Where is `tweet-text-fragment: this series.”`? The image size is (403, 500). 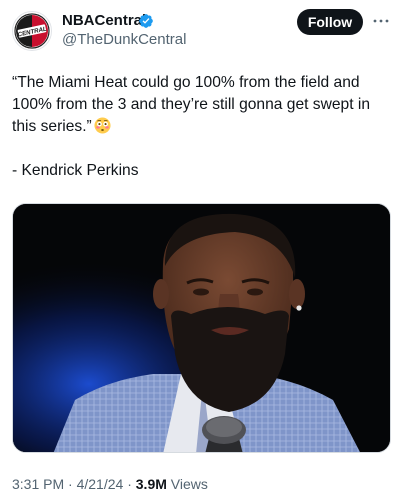 tweet-text-fragment: this series.” is located at coordinates (52, 126).